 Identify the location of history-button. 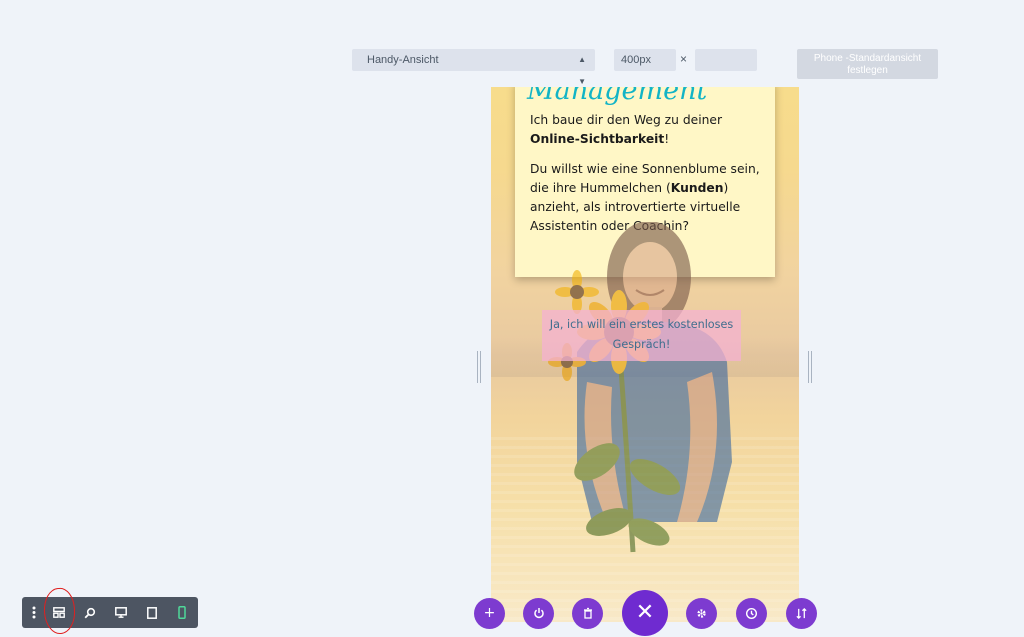
(751, 613).